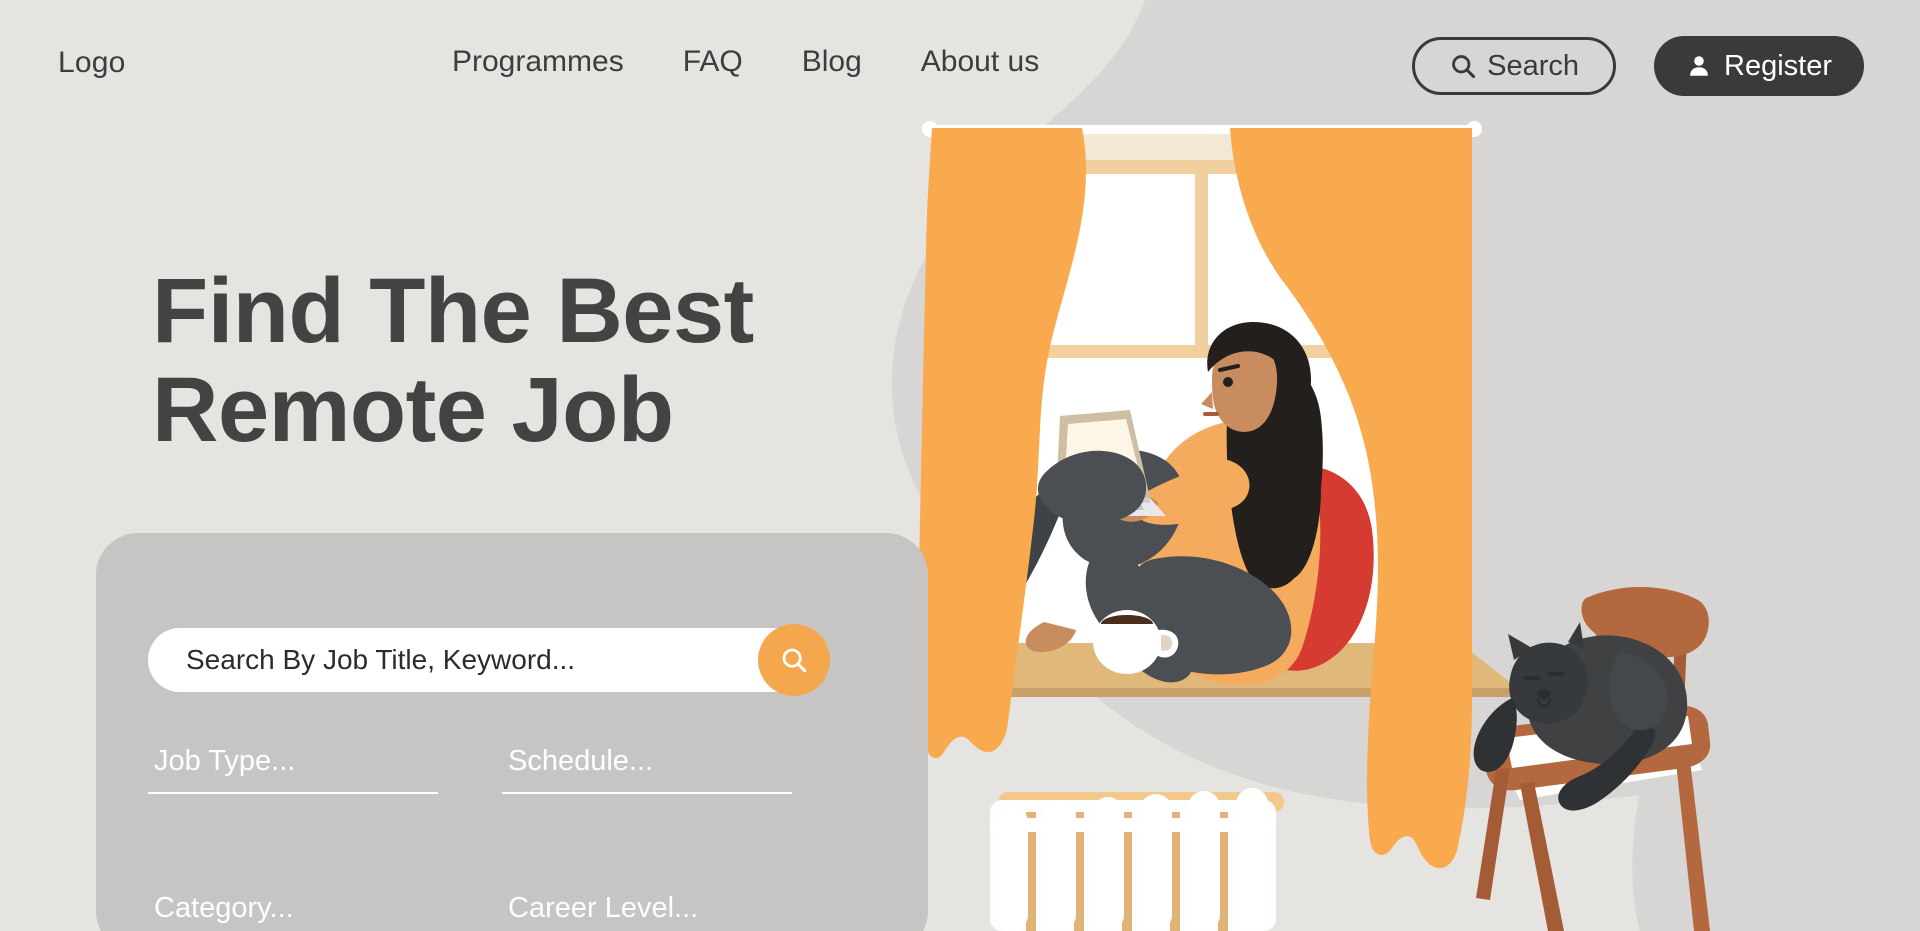 Image resolution: width=1920 pixels, height=931 pixels. Describe the element at coordinates (293, 911) in the screenshot. I see `category-select` at that location.